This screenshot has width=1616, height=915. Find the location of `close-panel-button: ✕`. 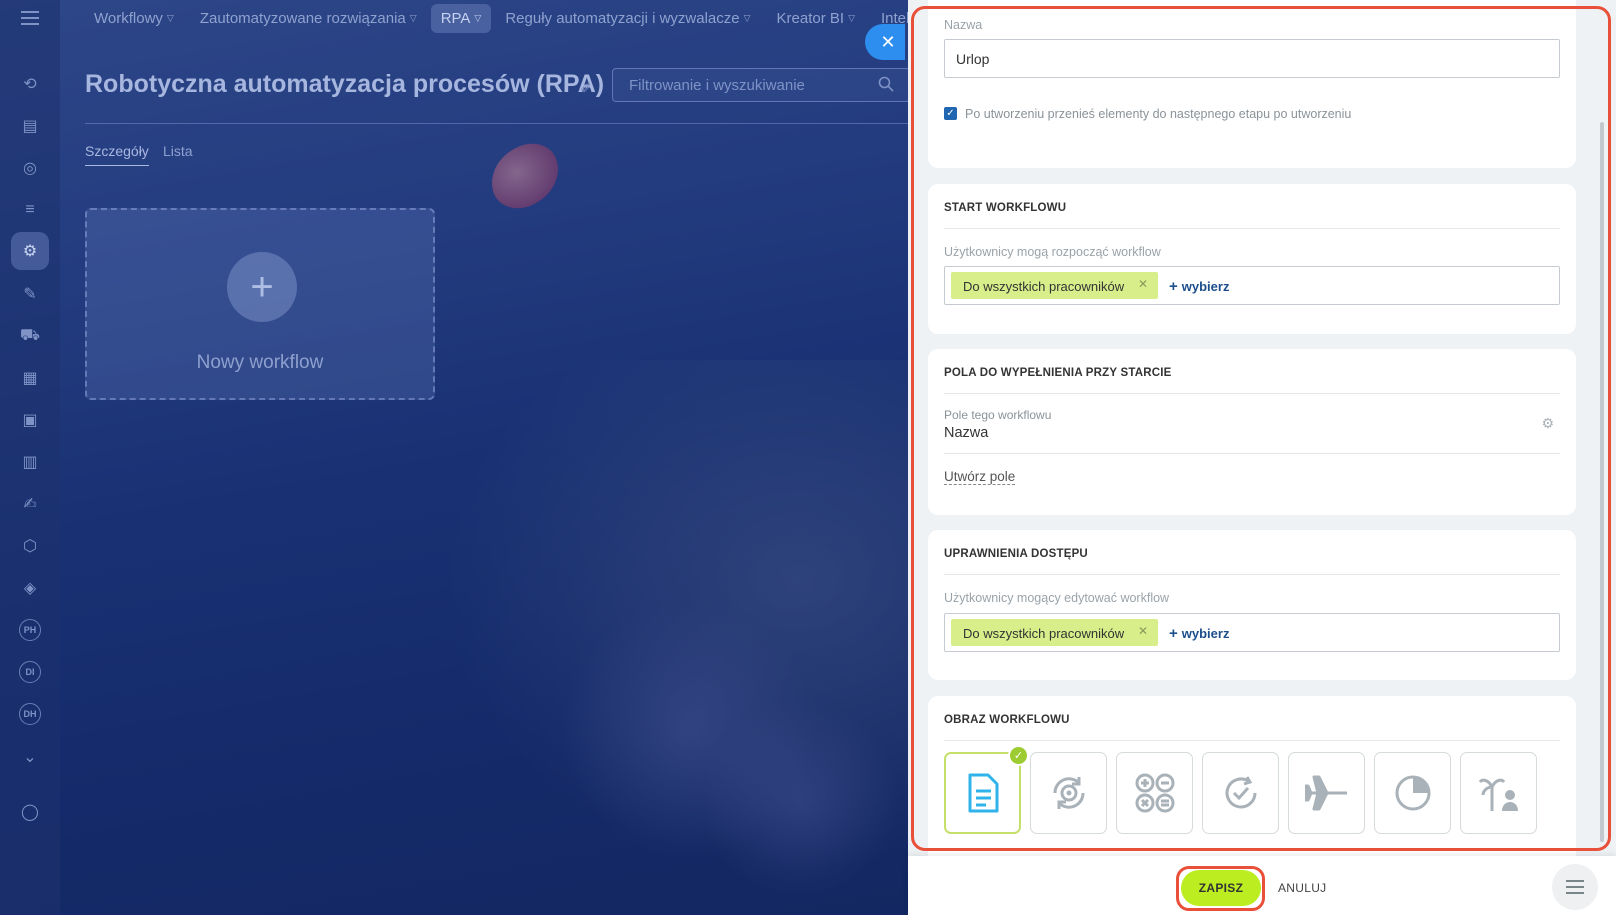

close-panel-button: ✕ is located at coordinates (885, 42).